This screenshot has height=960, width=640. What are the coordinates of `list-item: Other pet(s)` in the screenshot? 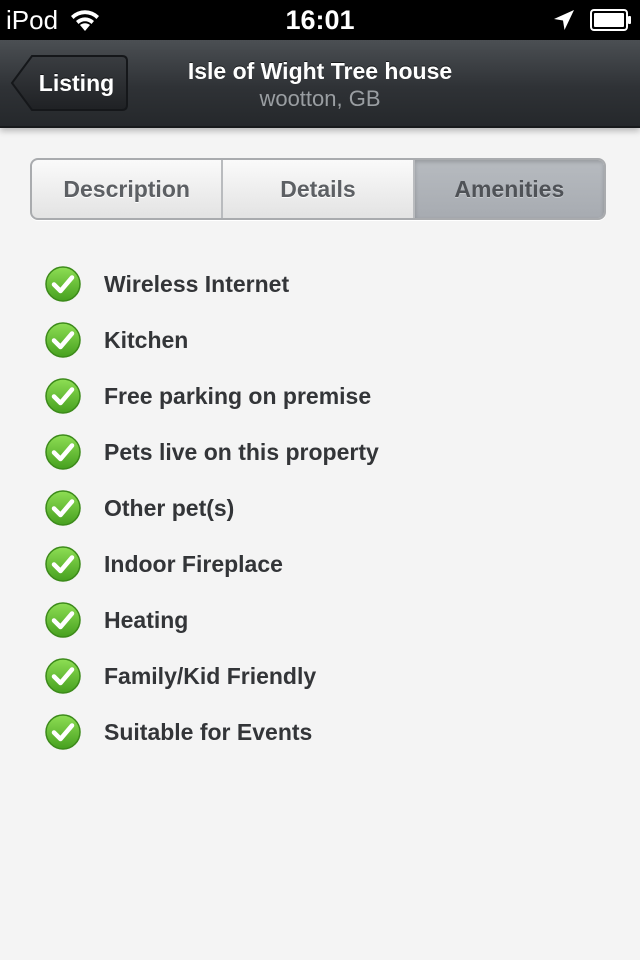 It's located at (324, 508).